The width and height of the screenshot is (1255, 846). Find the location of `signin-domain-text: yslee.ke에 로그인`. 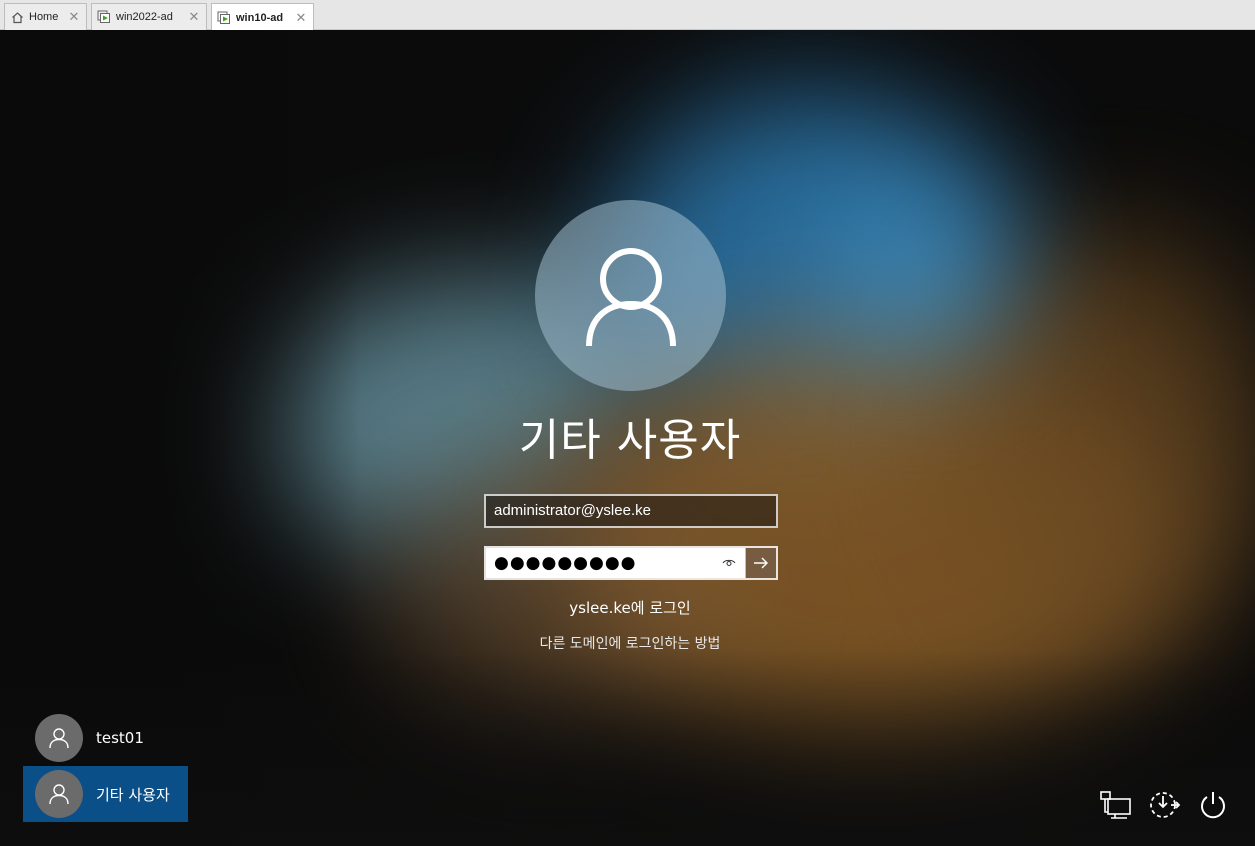

signin-domain-text: yslee.ke에 로그인 is located at coordinates (630, 608).